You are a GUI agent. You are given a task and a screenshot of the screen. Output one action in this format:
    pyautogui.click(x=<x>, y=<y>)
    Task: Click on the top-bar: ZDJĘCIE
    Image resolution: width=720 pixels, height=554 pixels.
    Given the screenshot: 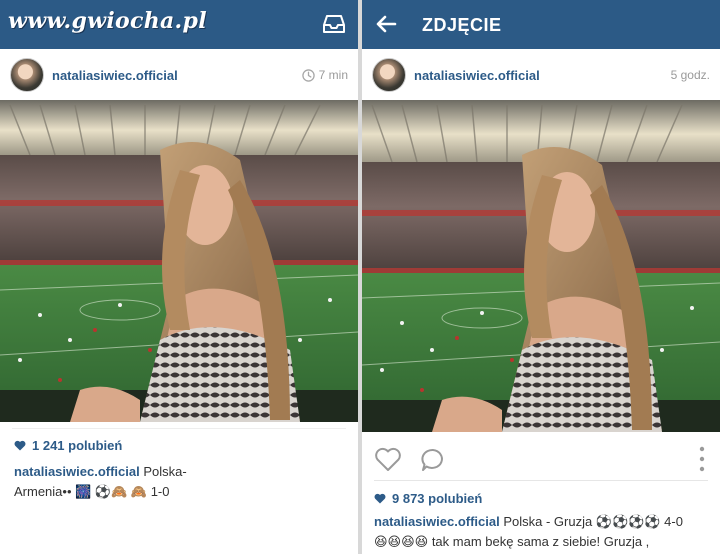 What is the action you would take?
    pyautogui.click(x=541, y=24)
    